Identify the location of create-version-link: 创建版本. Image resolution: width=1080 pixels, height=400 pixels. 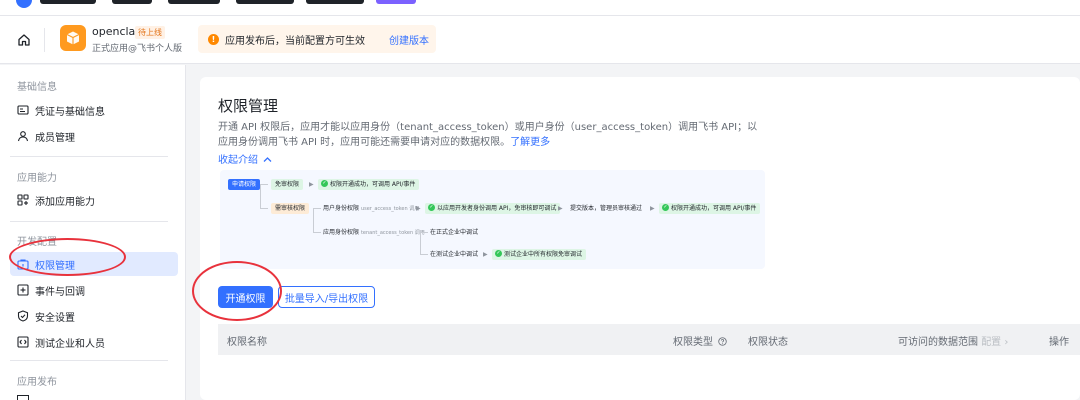
(409, 39).